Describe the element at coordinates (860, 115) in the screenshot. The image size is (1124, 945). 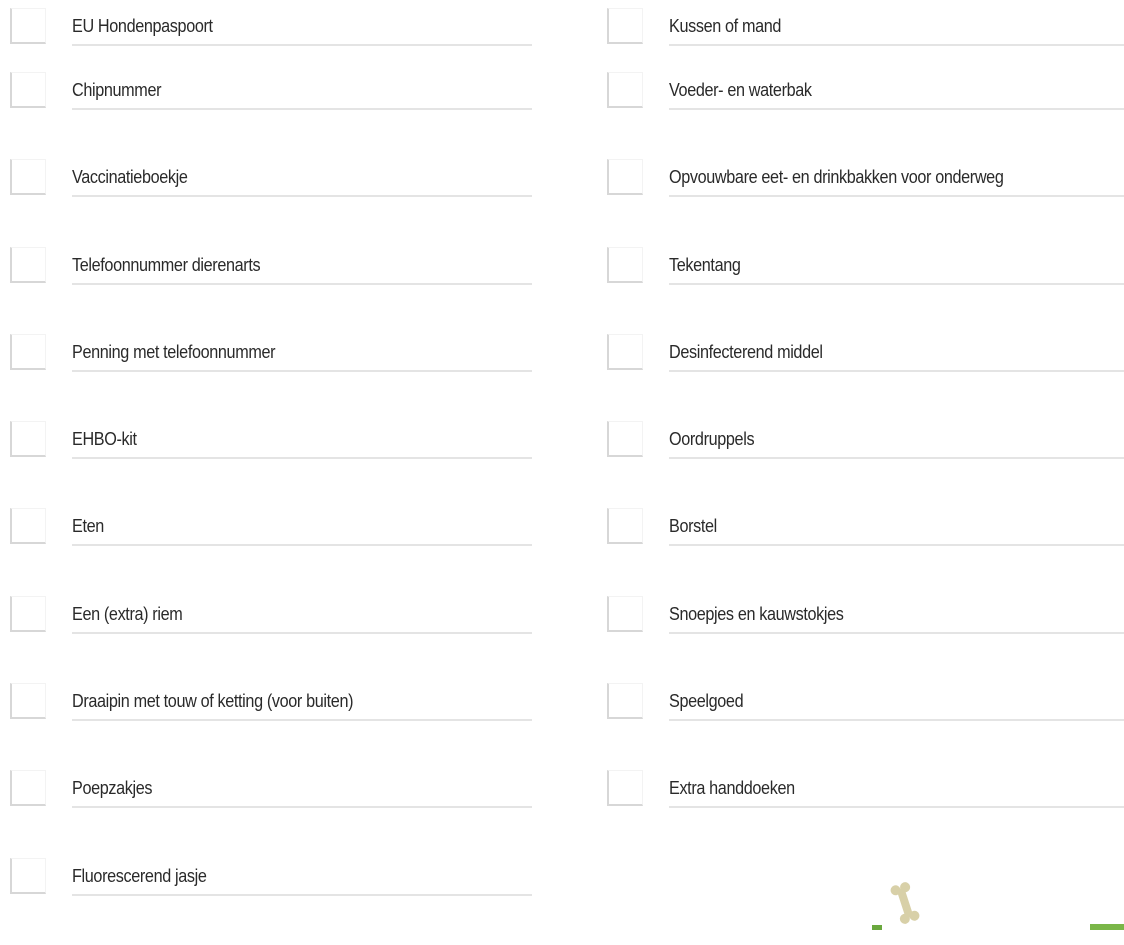
I see `checklist-item: Voeder- en waterbak` at that location.